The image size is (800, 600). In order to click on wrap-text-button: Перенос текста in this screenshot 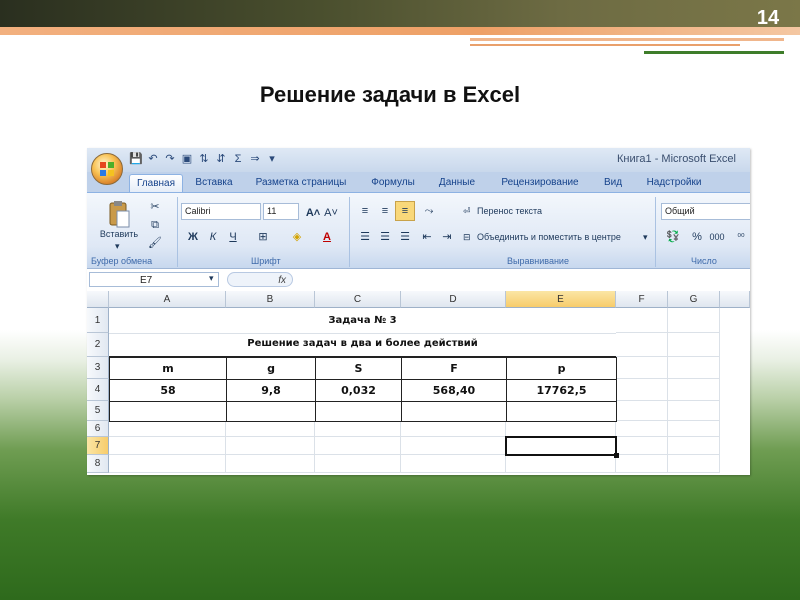, I will do `click(509, 211)`.